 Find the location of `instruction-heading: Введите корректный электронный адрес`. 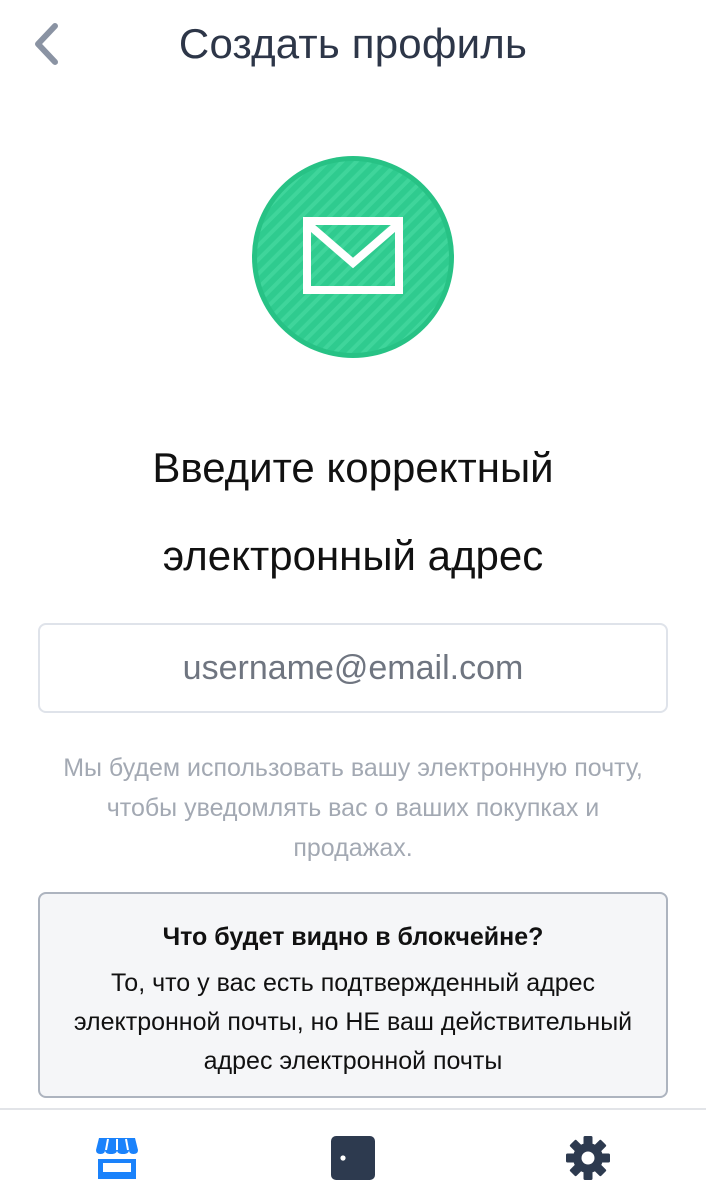

instruction-heading: Введите корректный электронный адрес is located at coordinates (353, 512).